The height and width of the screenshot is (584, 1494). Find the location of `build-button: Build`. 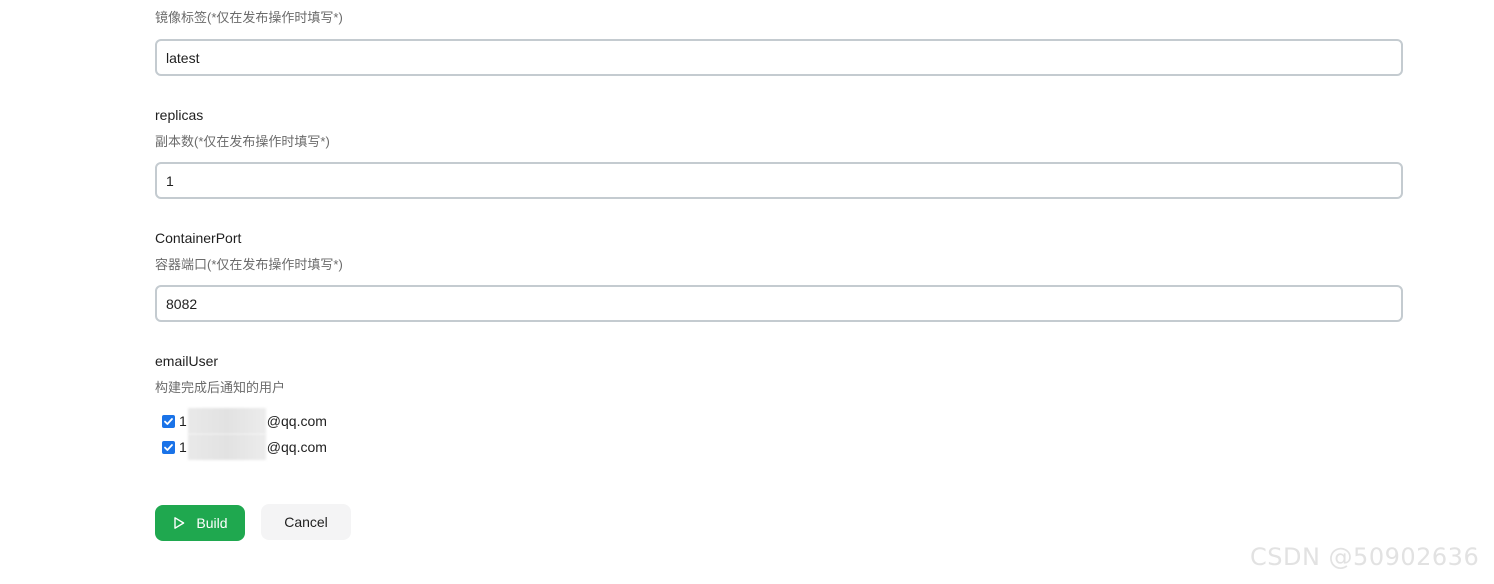

build-button: Build is located at coordinates (200, 523).